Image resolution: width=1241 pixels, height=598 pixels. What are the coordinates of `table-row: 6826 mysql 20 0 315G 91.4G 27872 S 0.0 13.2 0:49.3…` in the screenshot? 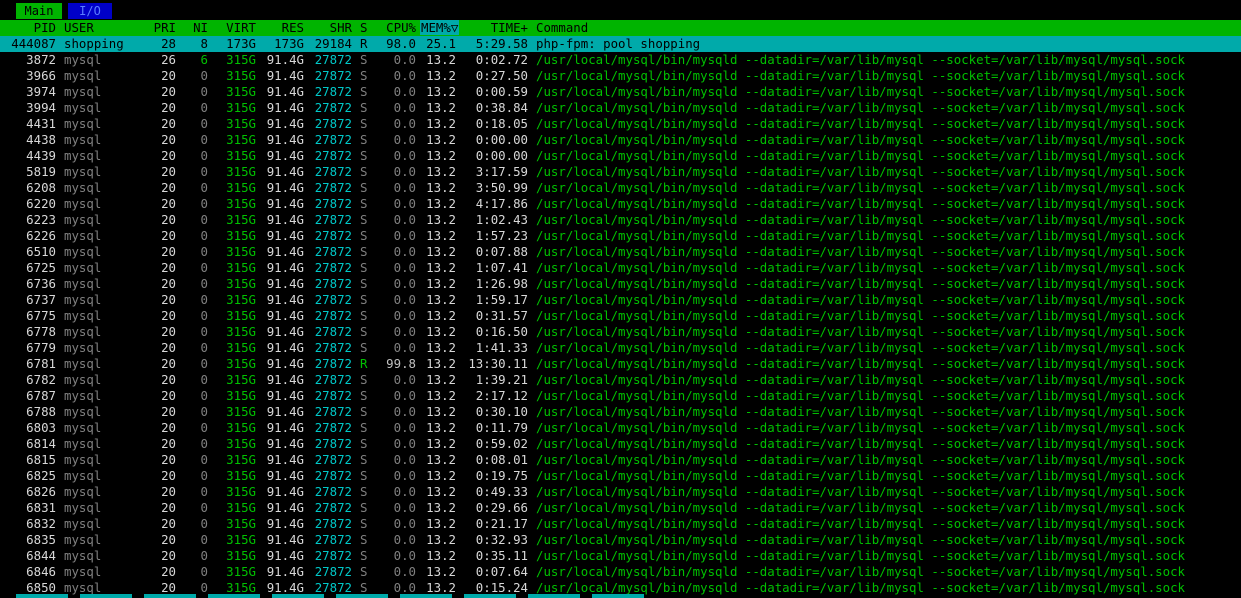 It's located at (620, 492).